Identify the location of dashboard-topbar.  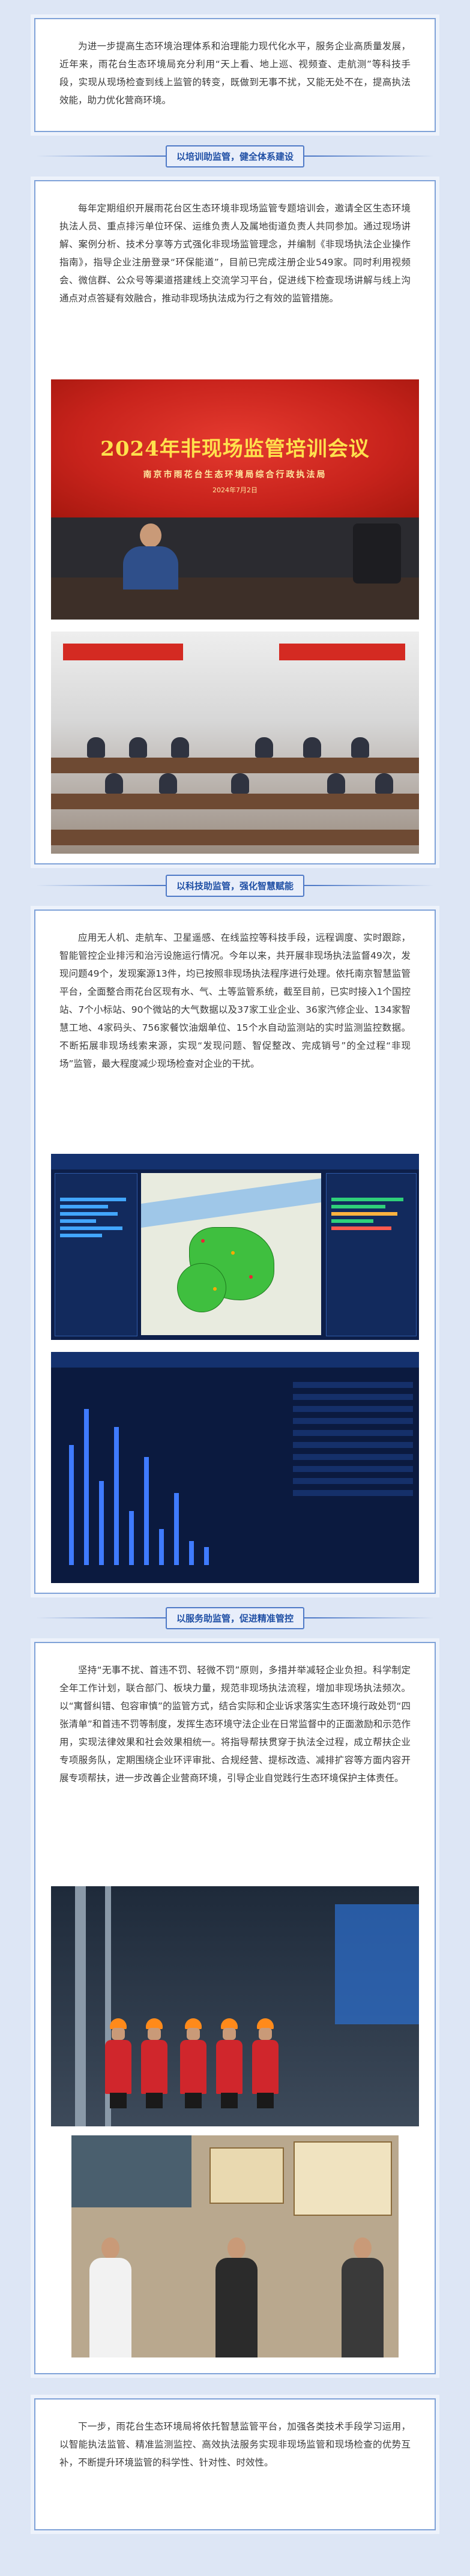
(235, 1161).